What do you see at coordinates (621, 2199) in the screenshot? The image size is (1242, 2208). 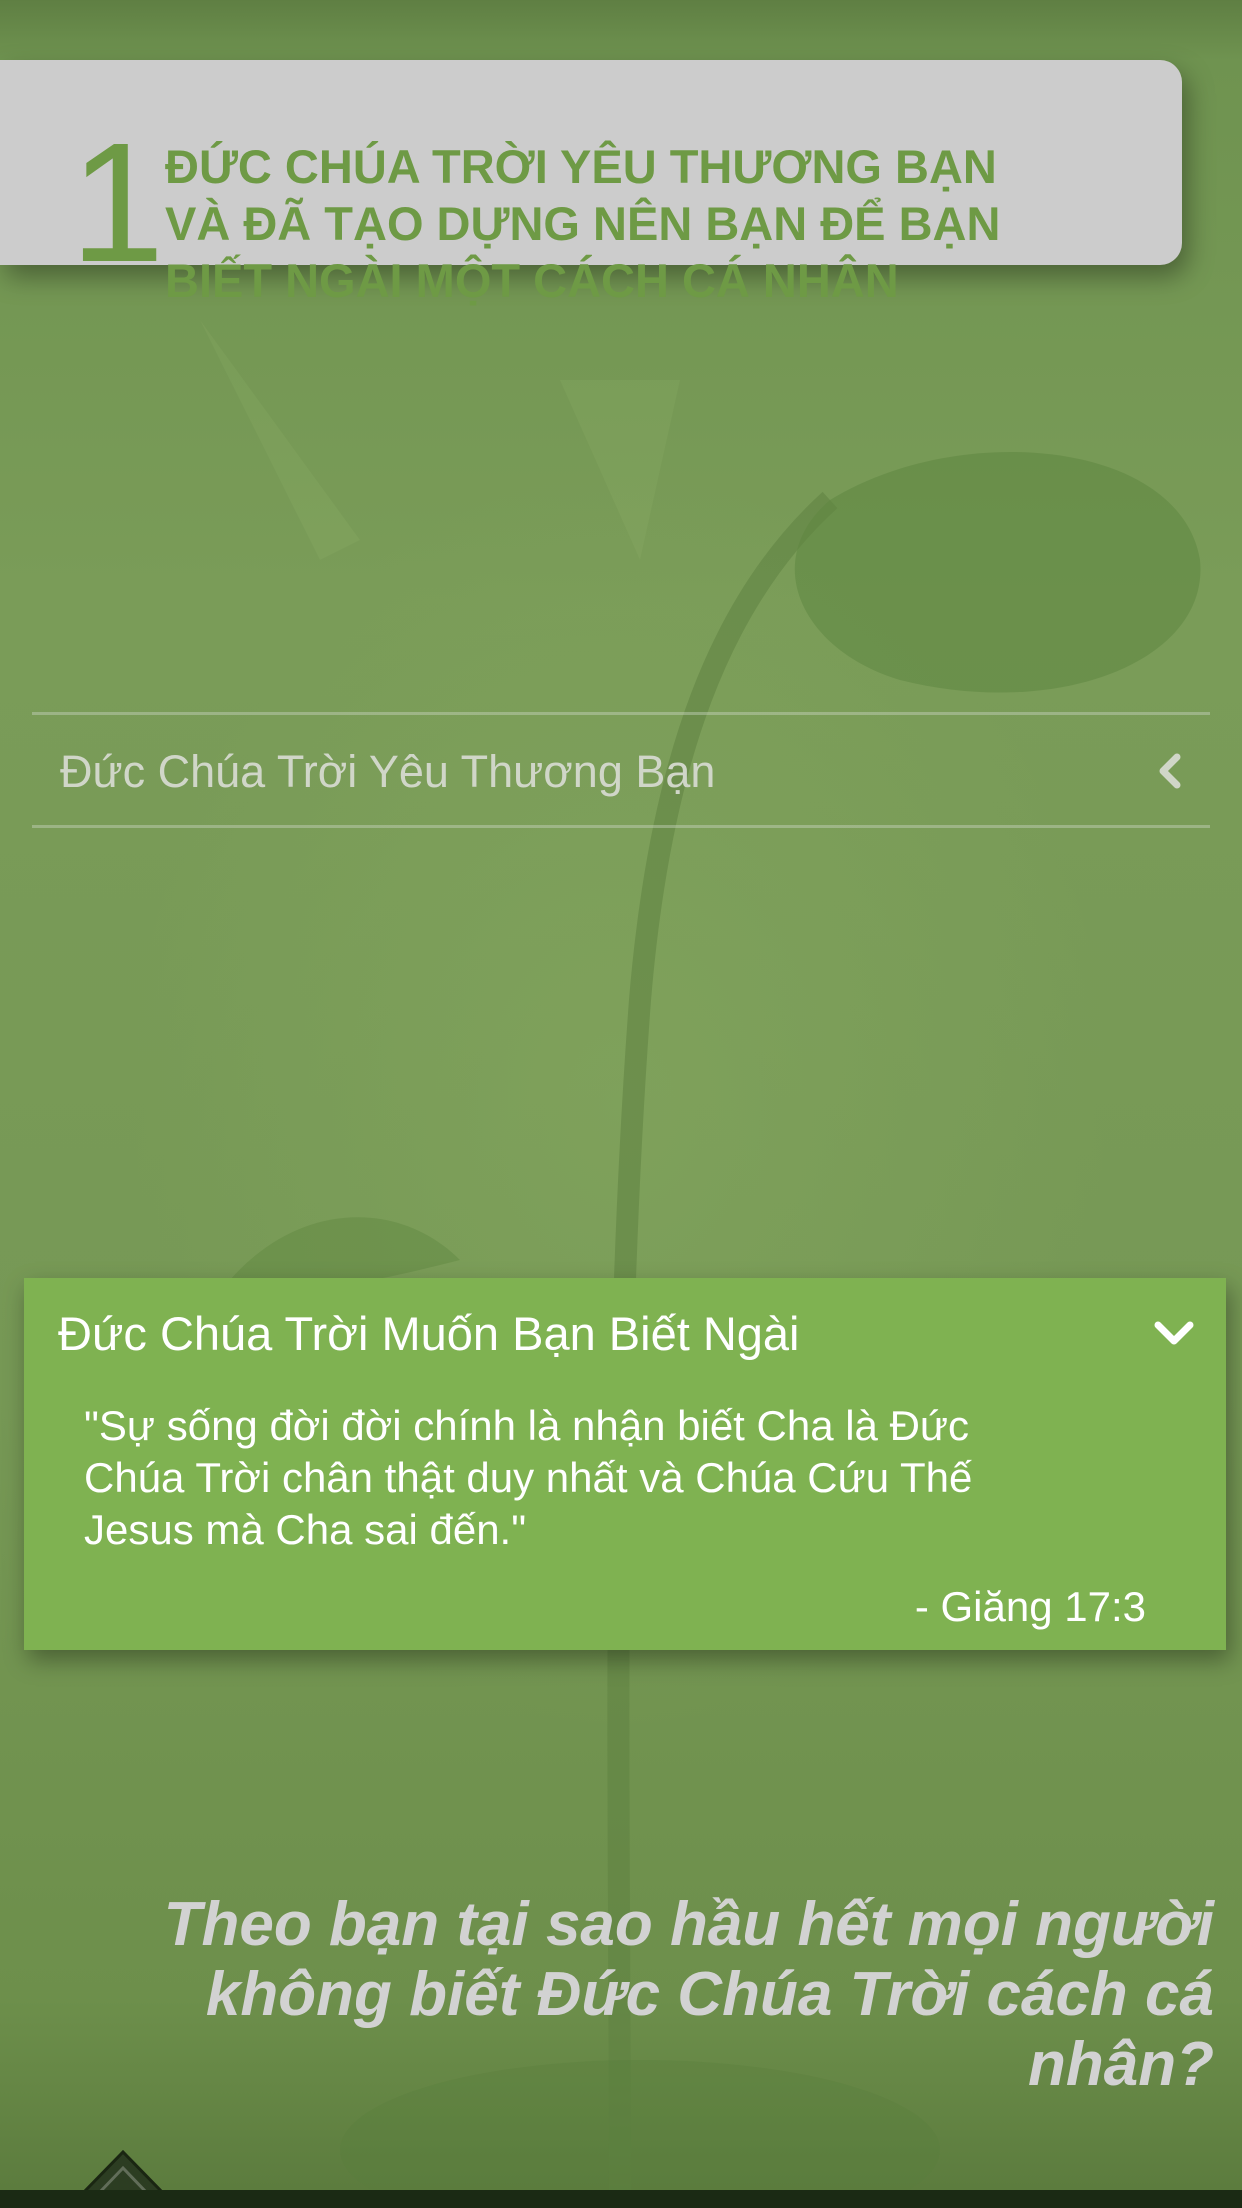 I see `bottom-bar` at bounding box center [621, 2199].